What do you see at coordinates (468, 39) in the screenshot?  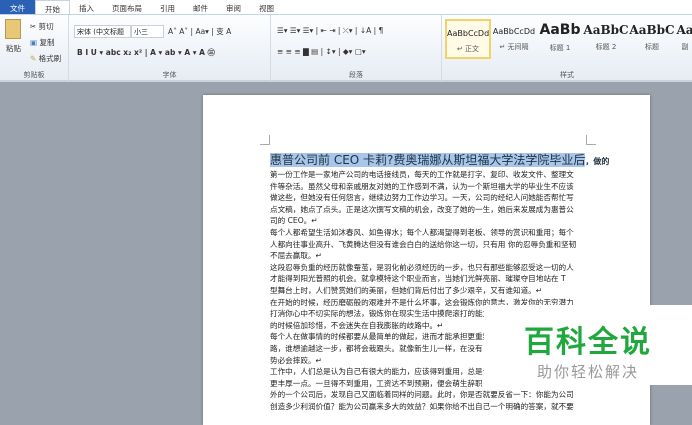 I see `style-normal: AaBbCcDd ↵ 正文` at bounding box center [468, 39].